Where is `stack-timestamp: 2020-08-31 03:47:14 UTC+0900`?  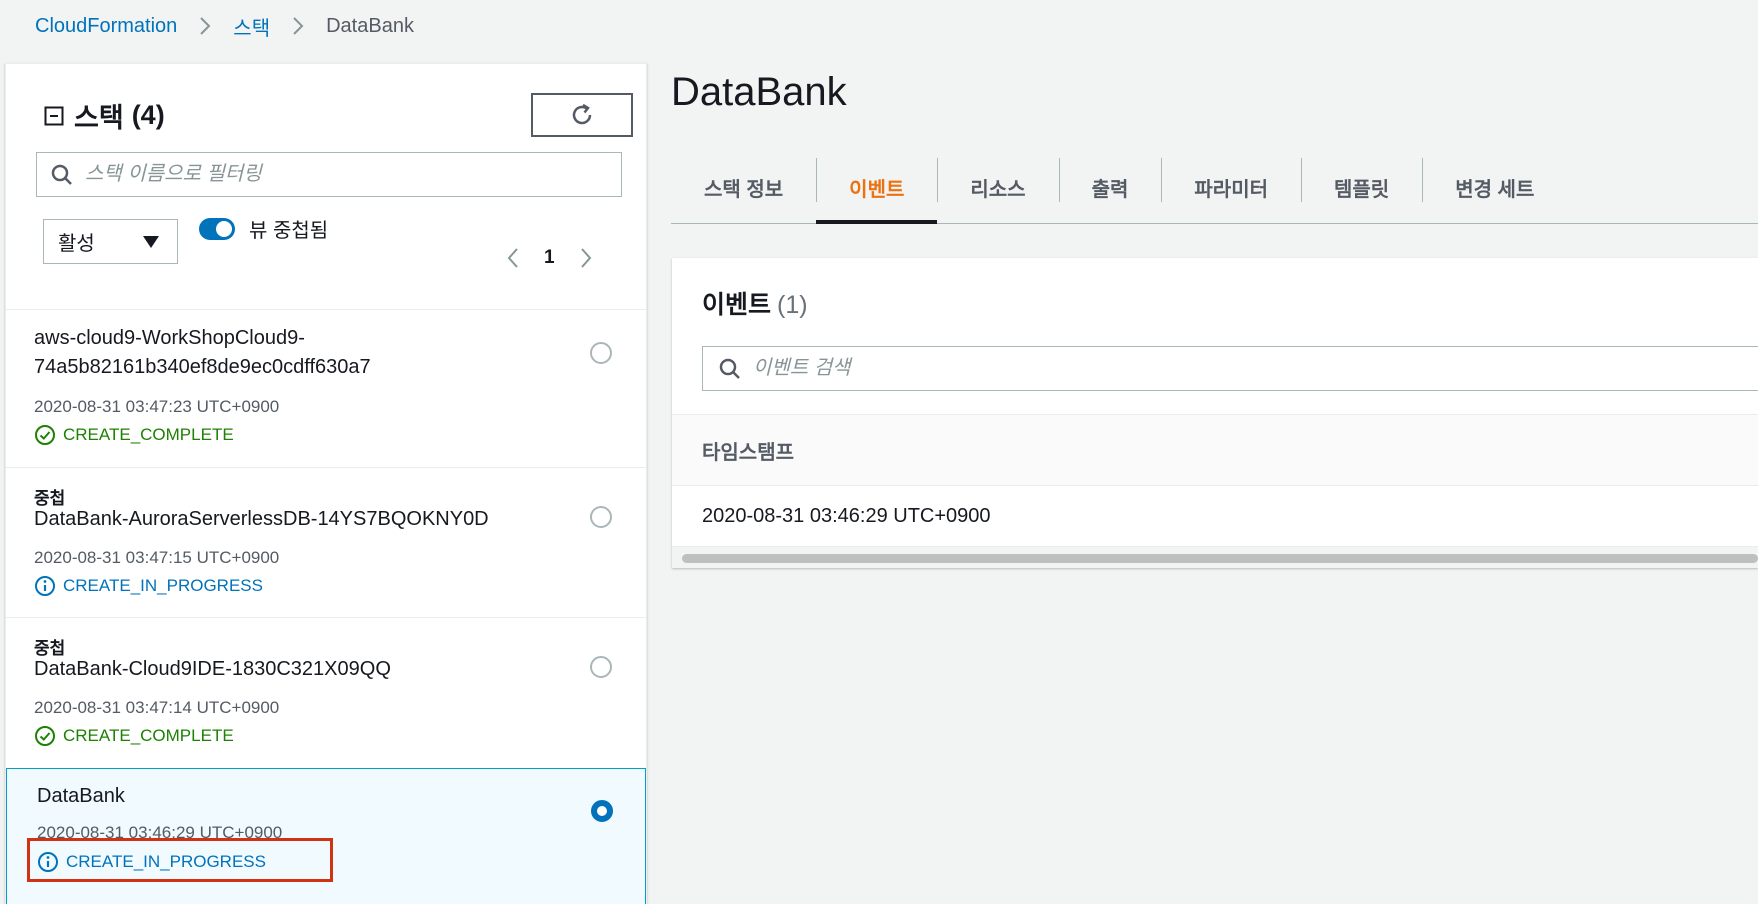 stack-timestamp: 2020-08-31 03:47:14 UTC+0900 is located at coordinates (157, 707).